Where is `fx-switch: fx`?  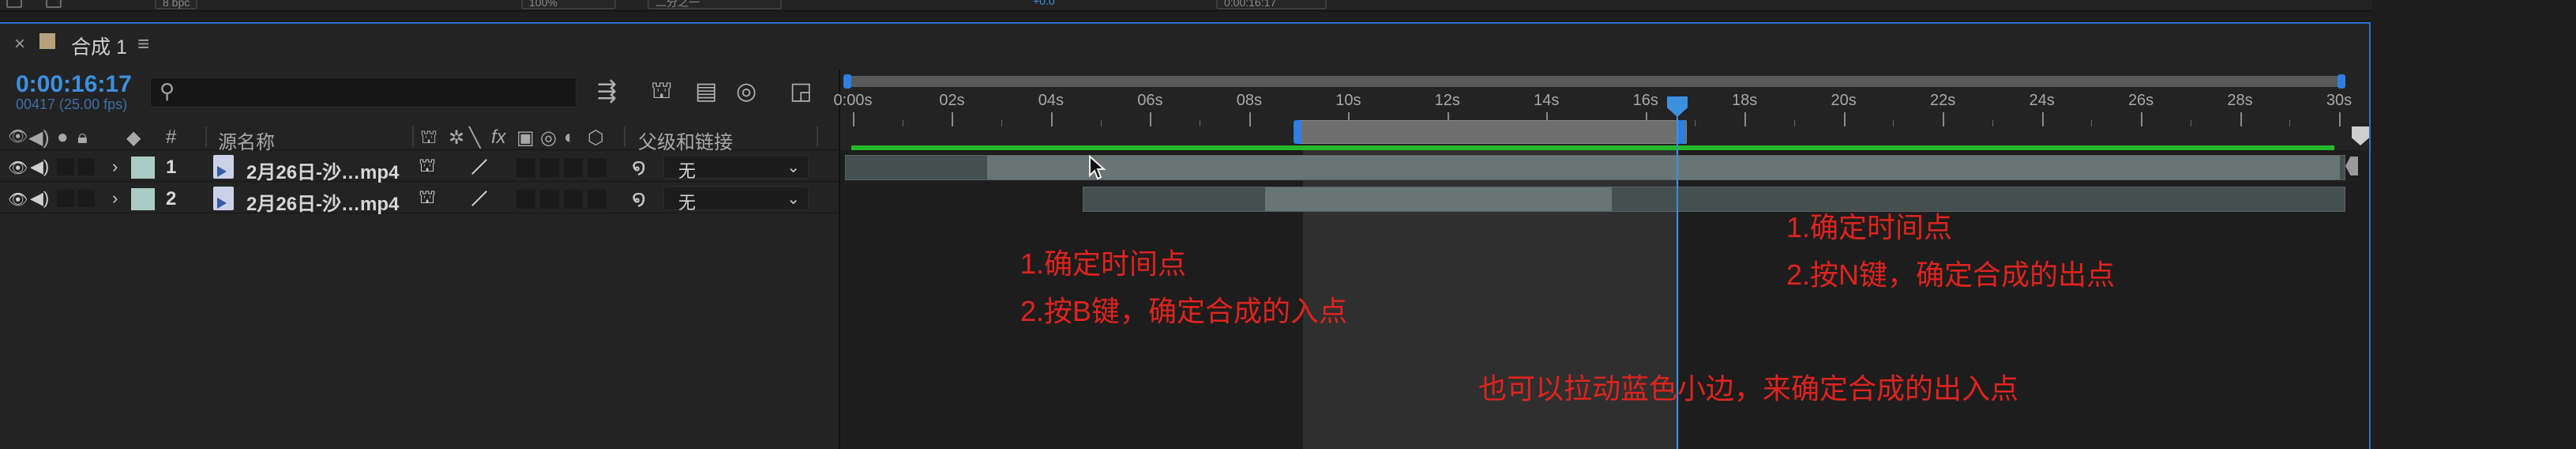 fx-switch: fx is located at coordinates (498, 137).